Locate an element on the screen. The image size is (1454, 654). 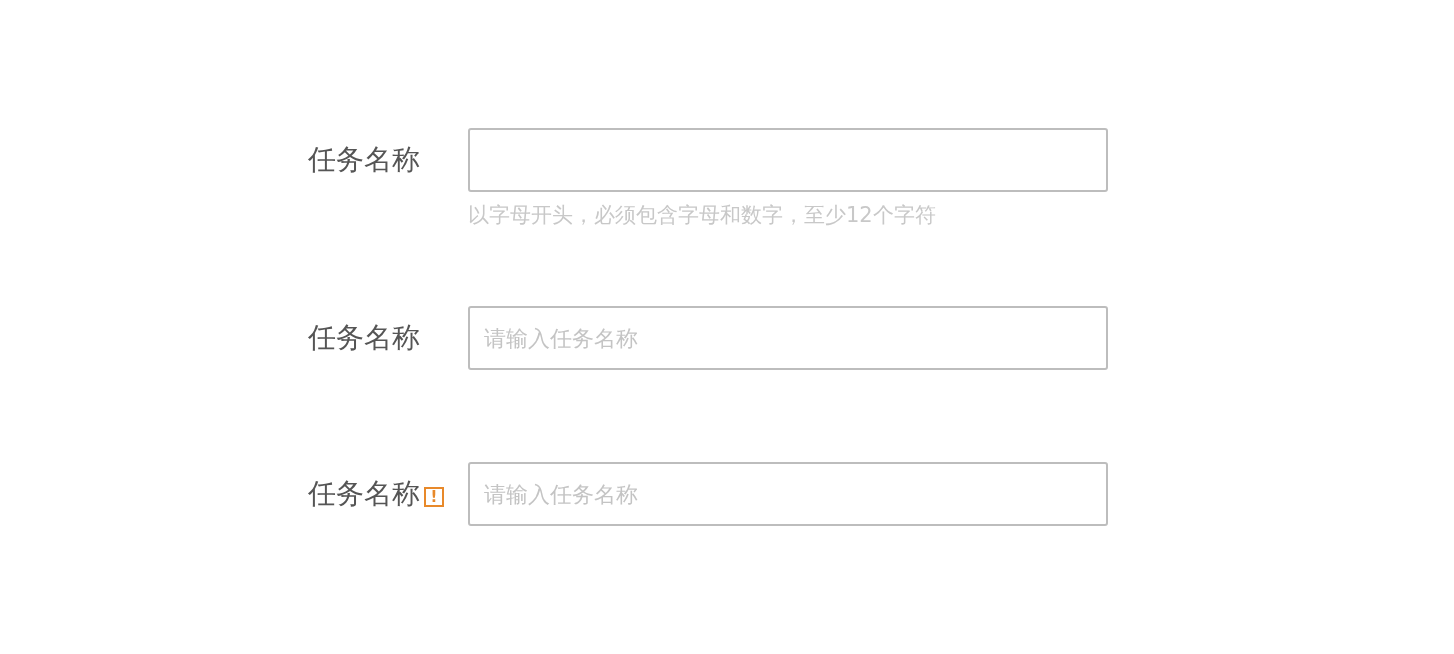
text-input is located at coordinates (788, 160).